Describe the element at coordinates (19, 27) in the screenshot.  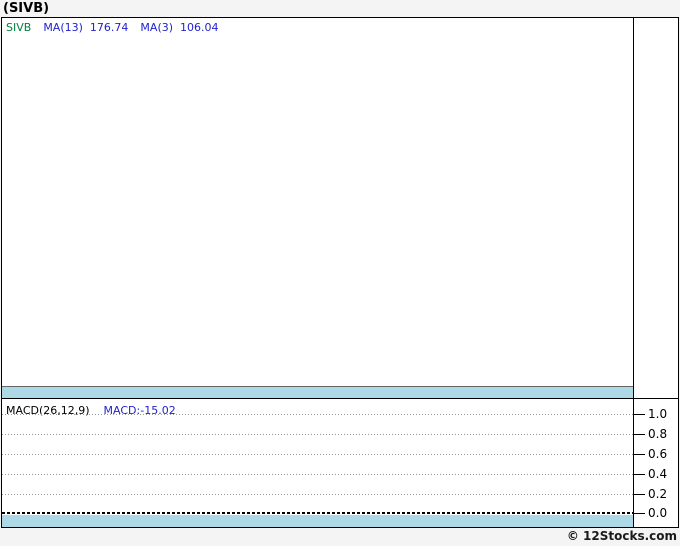
I see `ticker-symbol-label: SIVB` at that location.